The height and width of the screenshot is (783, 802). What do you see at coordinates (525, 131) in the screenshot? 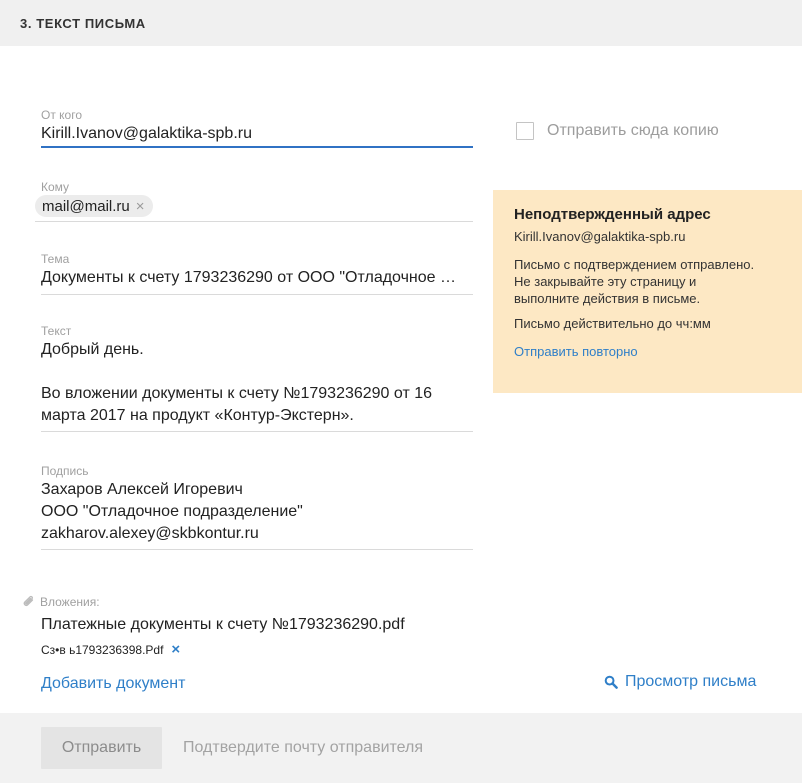
I see `copy-checkbox` at bounding box center [525, 131].